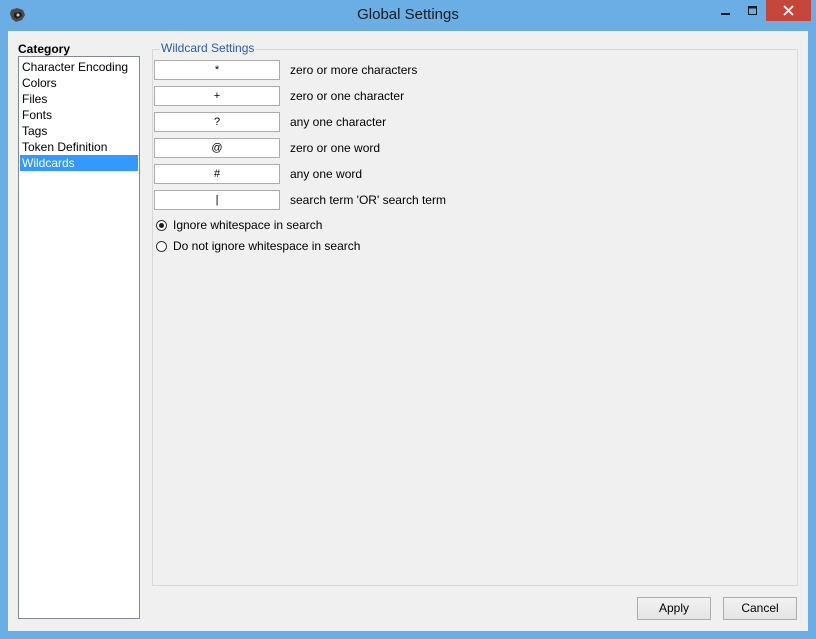  Describe the element at coordinates (338, 122) in the screenshot. I see `wildcard-any-one-char-label: any one character` at that location.